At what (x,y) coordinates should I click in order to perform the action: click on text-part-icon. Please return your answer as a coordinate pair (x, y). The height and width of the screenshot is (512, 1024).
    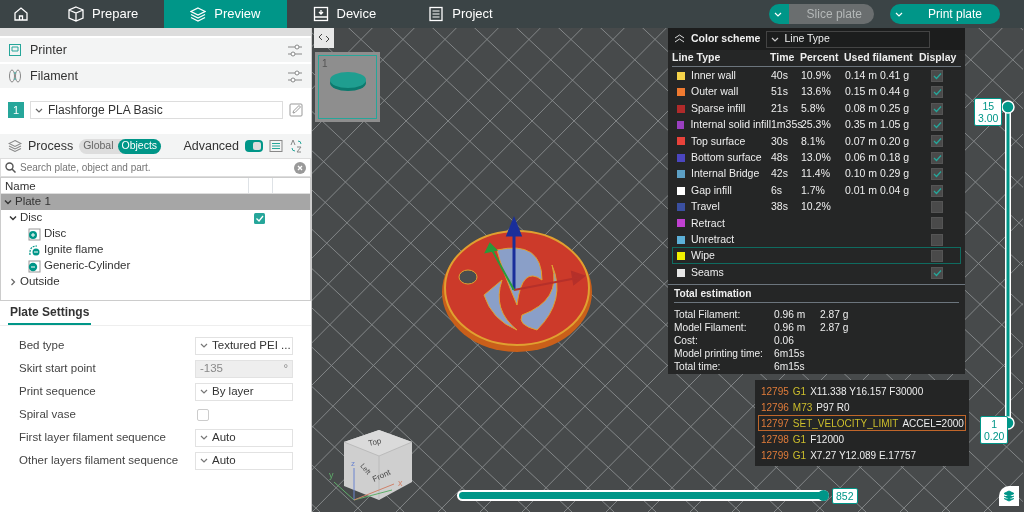
    Looking at the image, I should click on (34, 250).